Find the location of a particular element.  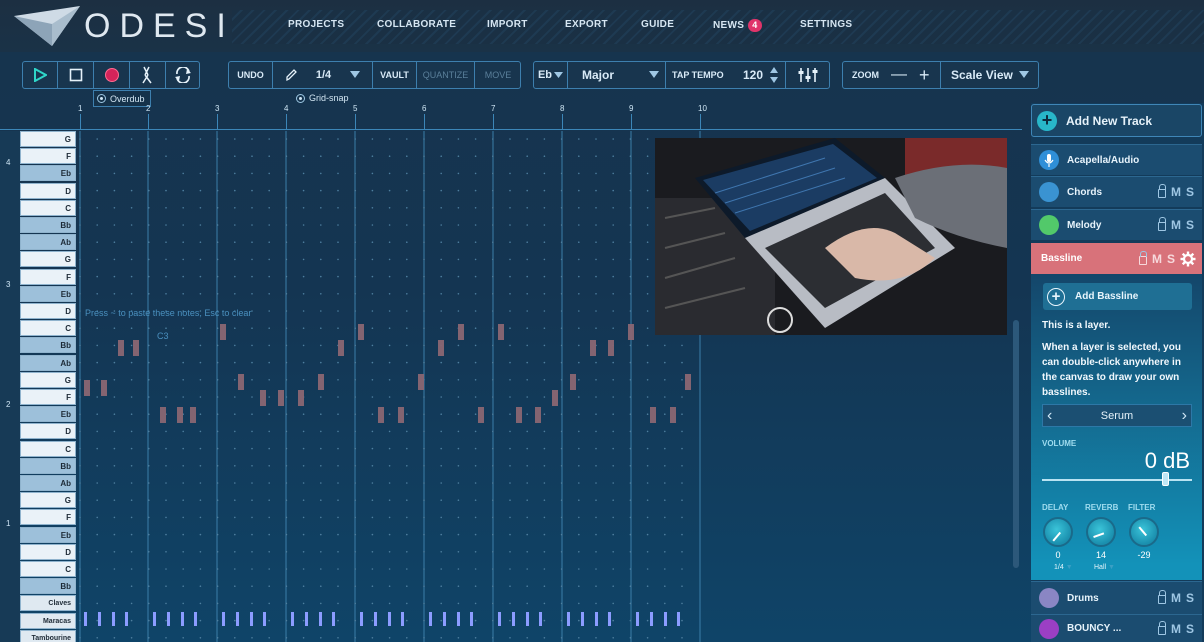

timeline-ruler is located at coordinates (511, 116).